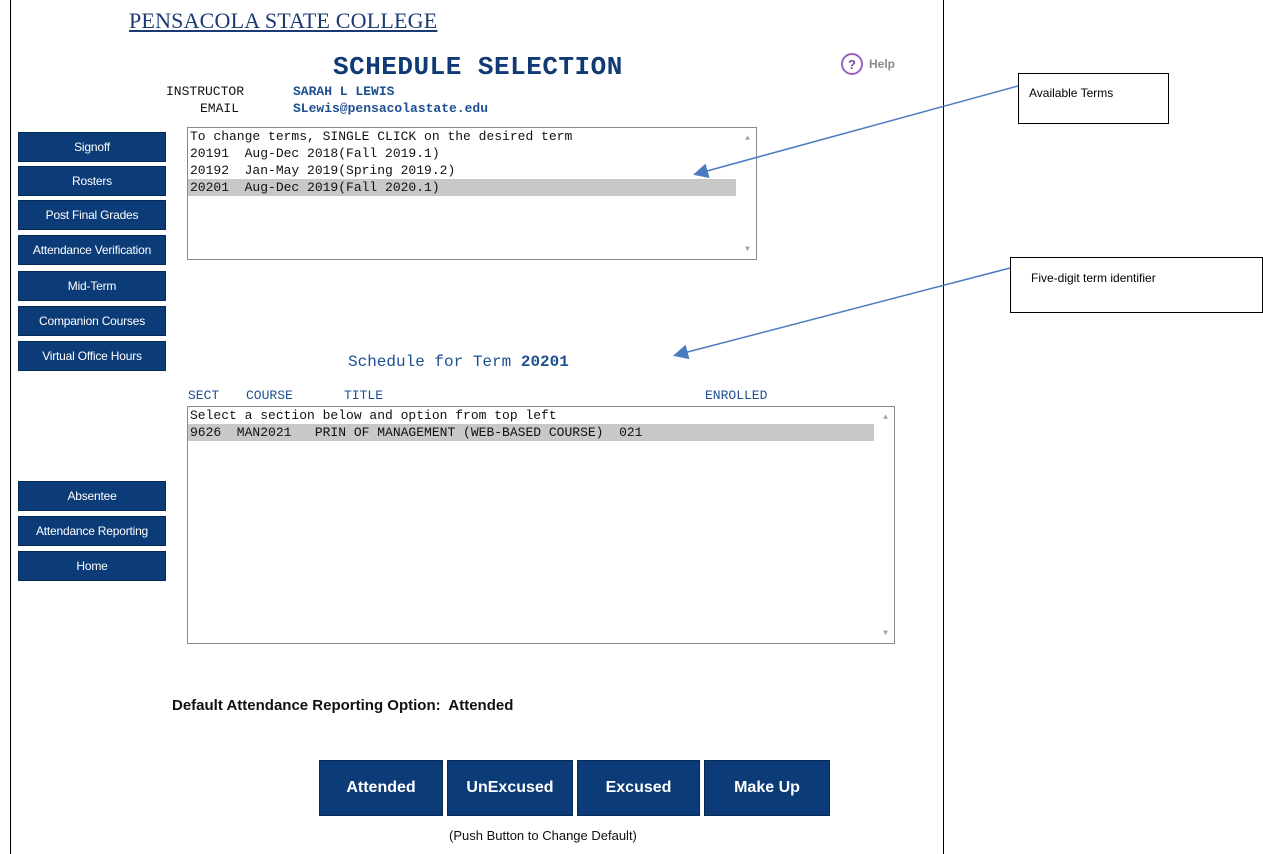  I want to click on default-attendance-value: Attended, so click(481, 705).